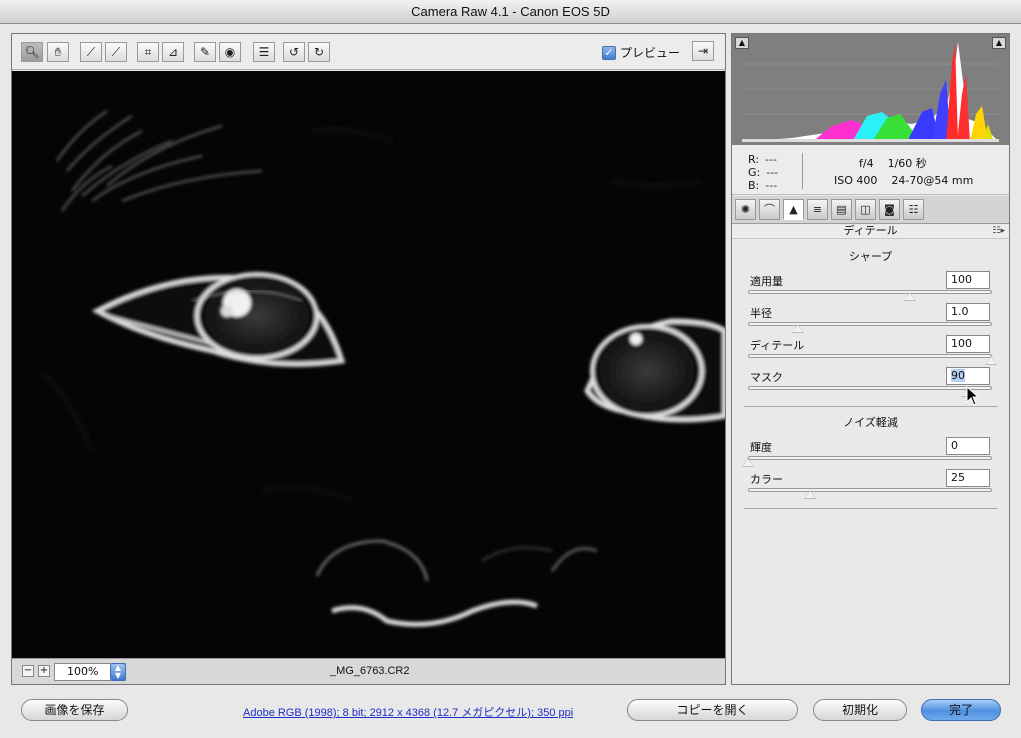  What do you see at coordinates (856, 180) in the screenshot?
I see `iso-value: ISO 400` at bounding box center [856, 180].